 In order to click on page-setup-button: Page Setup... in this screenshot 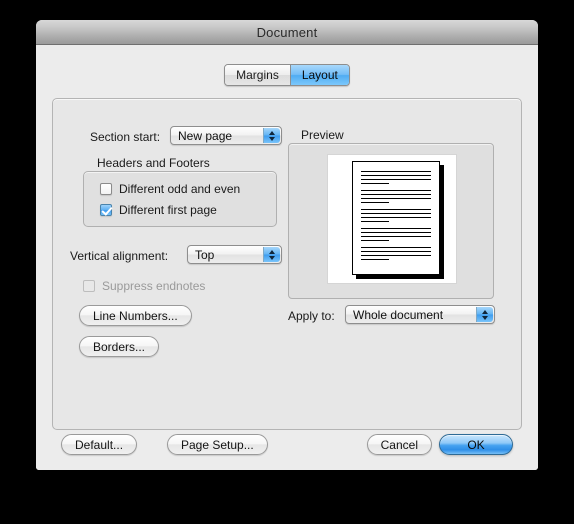, I will do `click(217, 444)`.